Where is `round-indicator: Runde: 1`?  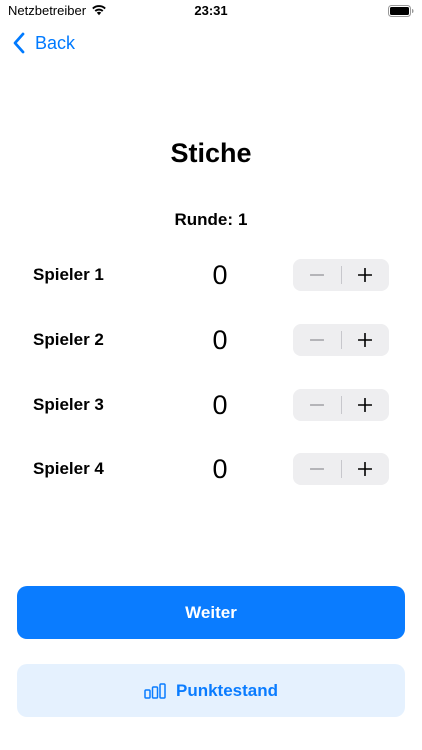 round-indicator: Runde: 1 is located at coordinates (211, 220).